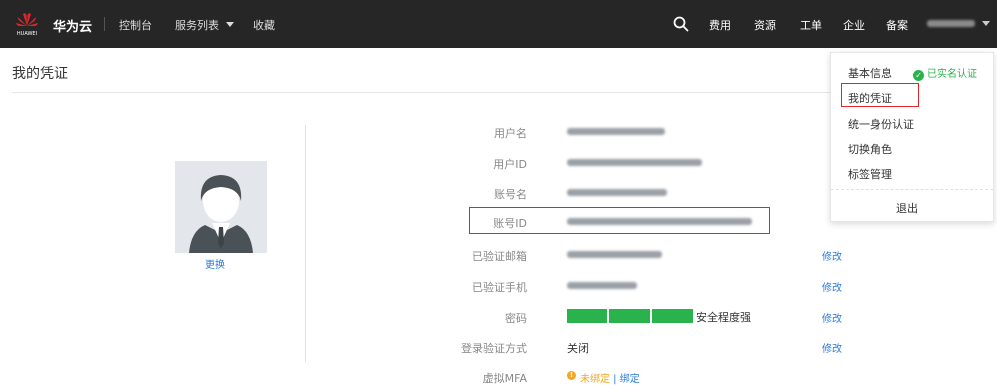  Describe the element at coordinates (614, 254) in the screenshot. I see `email-value` at that location.